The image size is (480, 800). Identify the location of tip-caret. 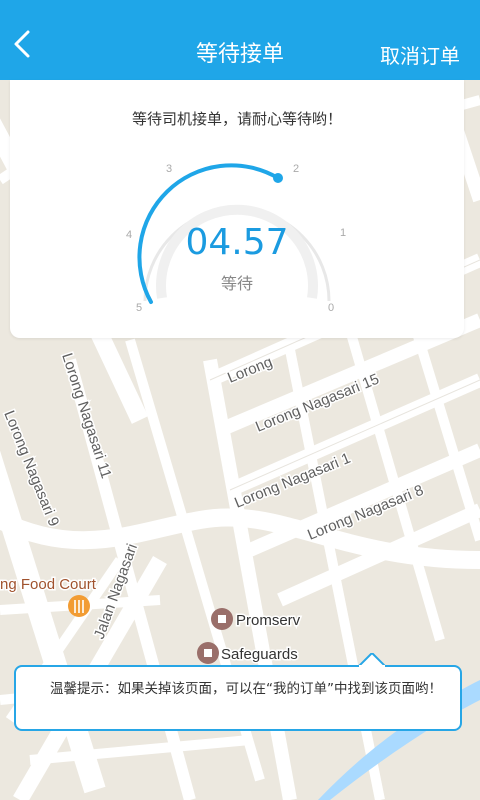
(372, 660).